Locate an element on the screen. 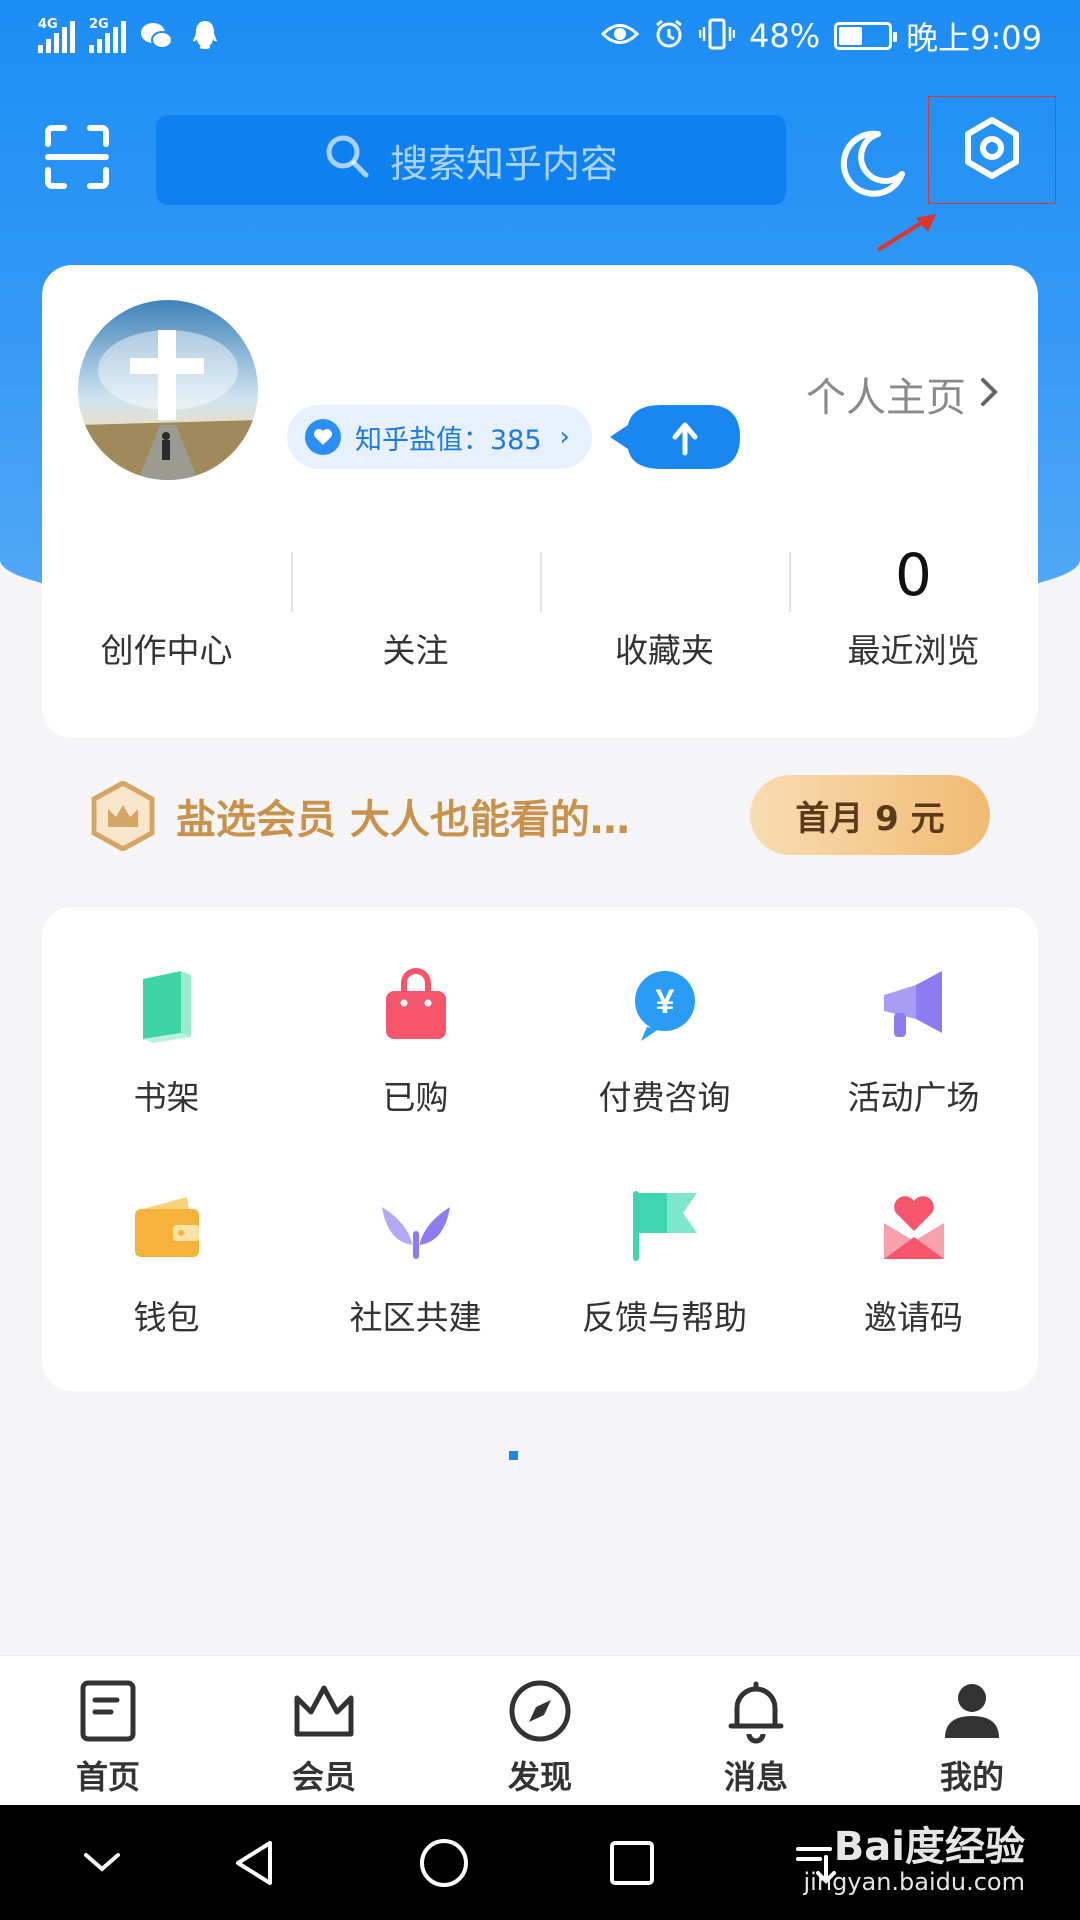 This screenshot has height=1920, width=1080. tab-discover: 发现 is located at coordinates (540, 1730).